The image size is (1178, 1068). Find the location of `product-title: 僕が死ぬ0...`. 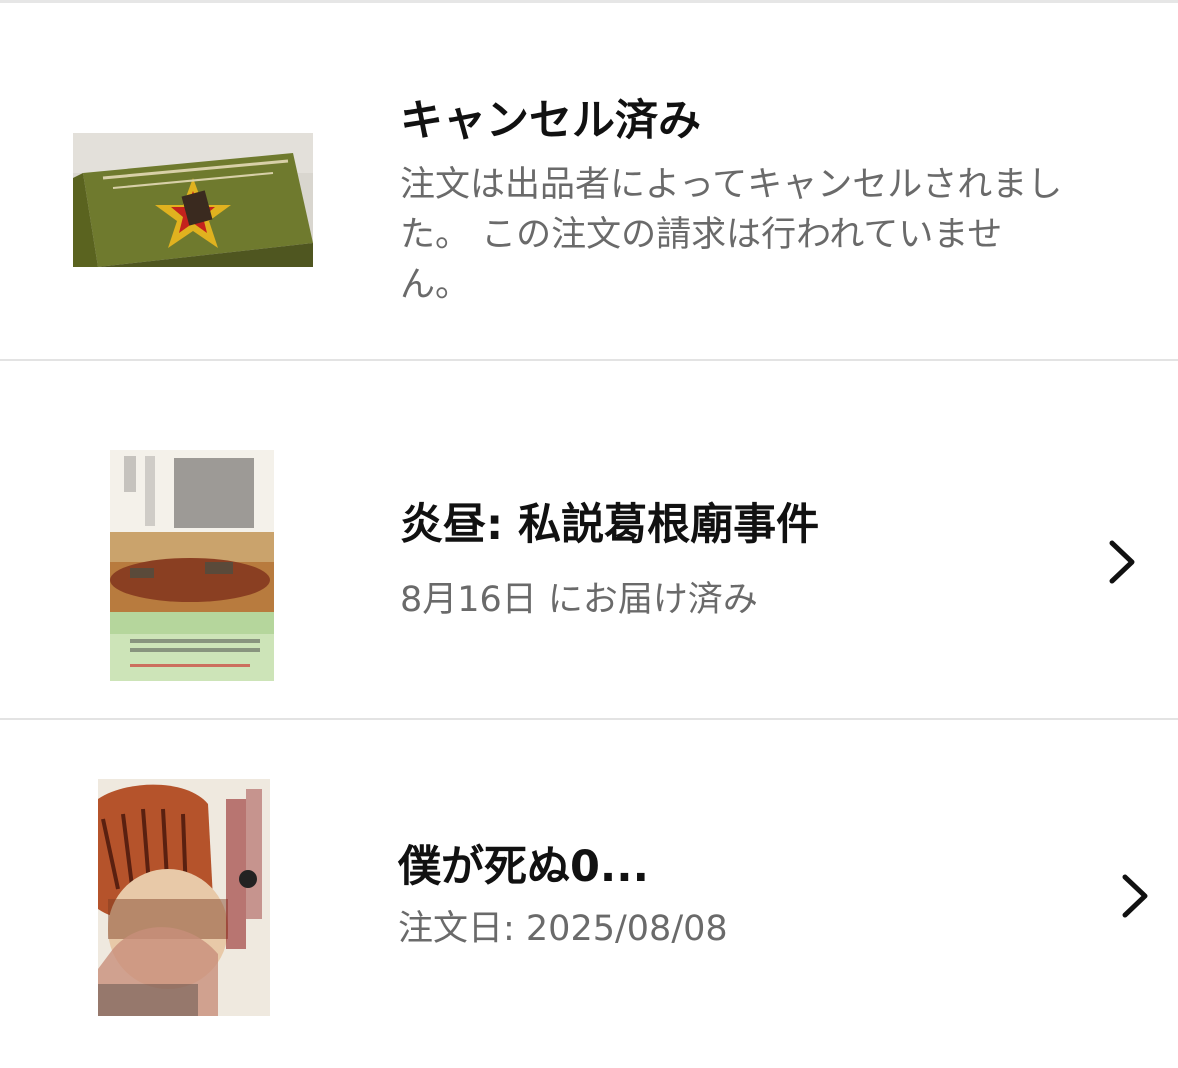

product-title: 僕が死ぬ0... is located at coordinates (523, 867).